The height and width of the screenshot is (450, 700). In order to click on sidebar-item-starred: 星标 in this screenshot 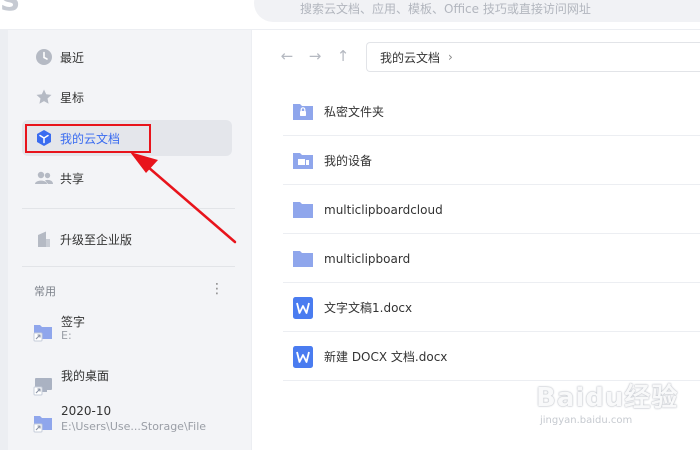, I will do `click(127, 97)`.